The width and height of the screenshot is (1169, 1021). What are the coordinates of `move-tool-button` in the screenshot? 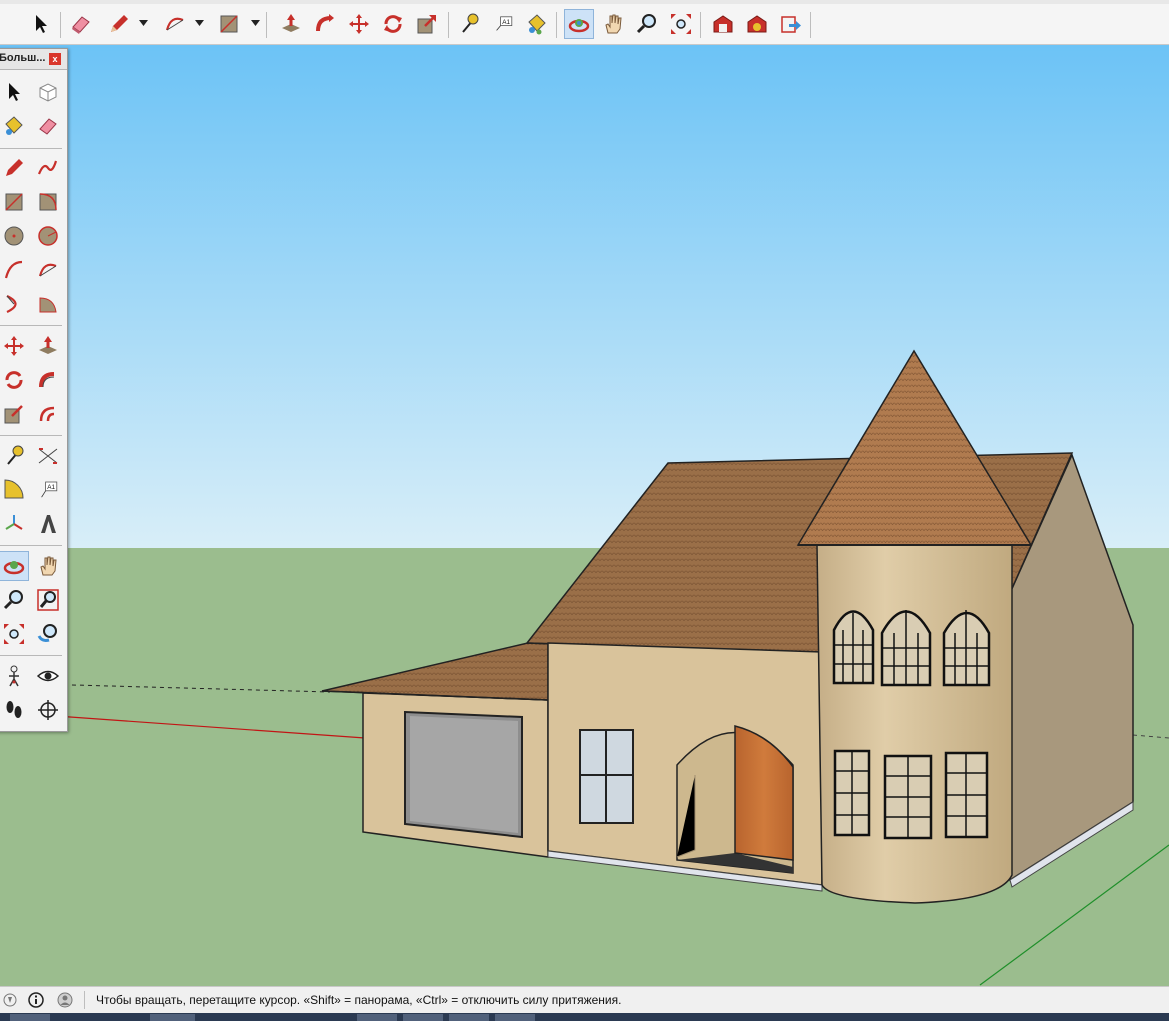 It's located at (359, 24).